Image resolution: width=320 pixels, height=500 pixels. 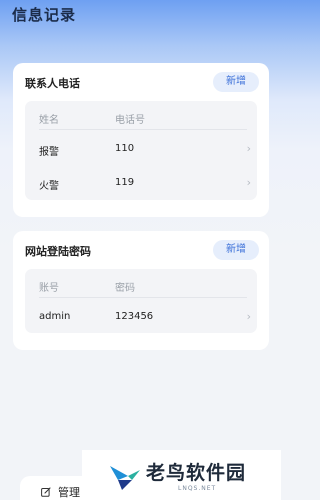 I want to click on contact-phone: 119, so click(x=125, y=182).